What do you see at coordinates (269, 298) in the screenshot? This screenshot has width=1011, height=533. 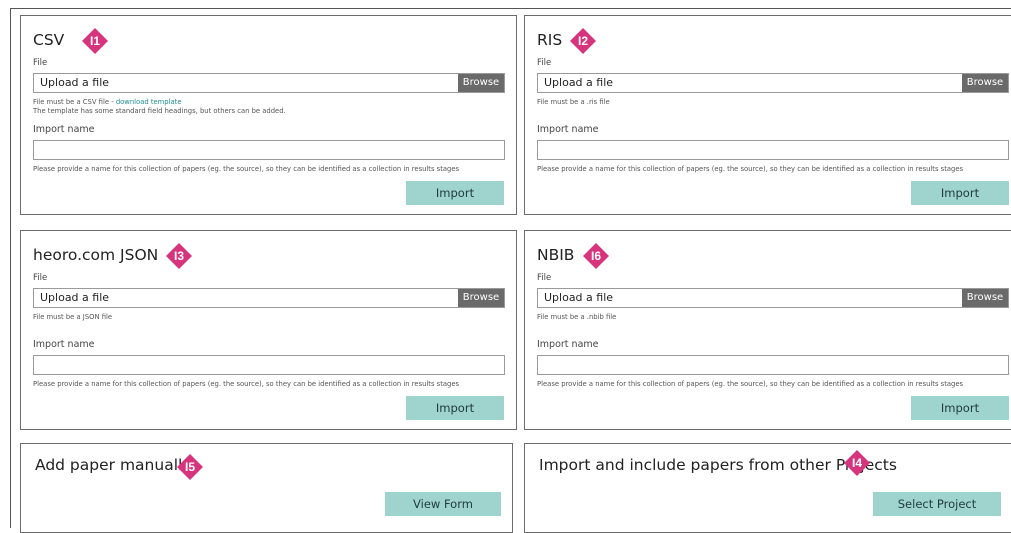 I see `json-file-upload: Upload a file Browse` at bounding box center [269, 298].